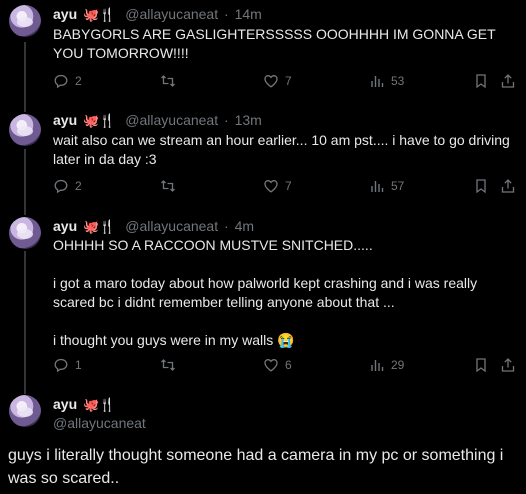  I want to click on tweet-actions: 2 7 57, so click(285, 188).